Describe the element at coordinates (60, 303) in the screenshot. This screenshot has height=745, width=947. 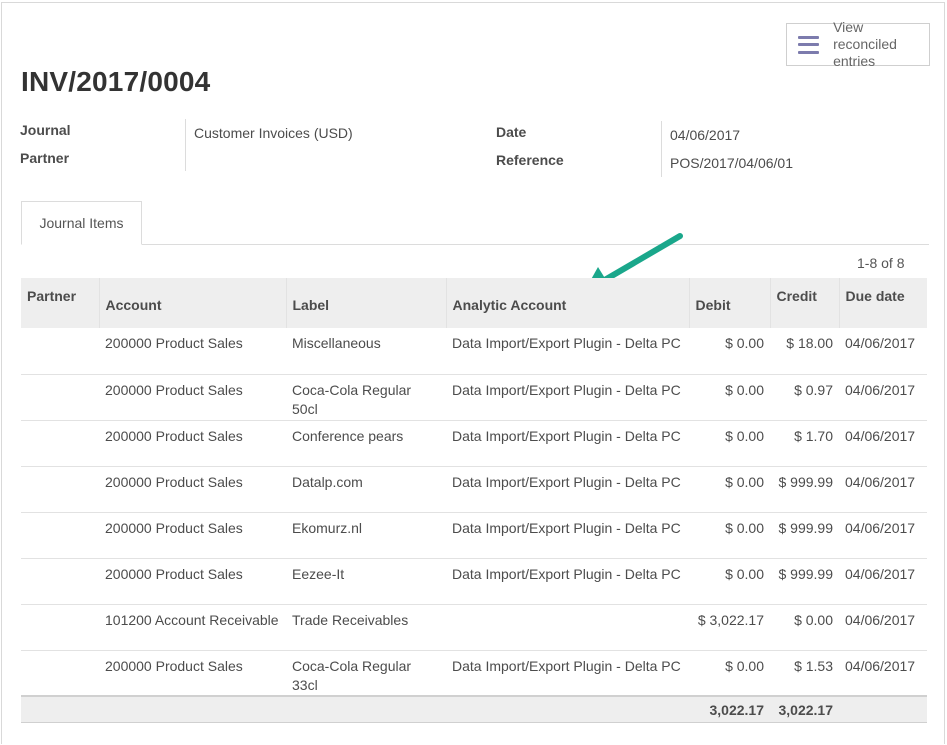
I see `column-header-partner: Partner` at that location.